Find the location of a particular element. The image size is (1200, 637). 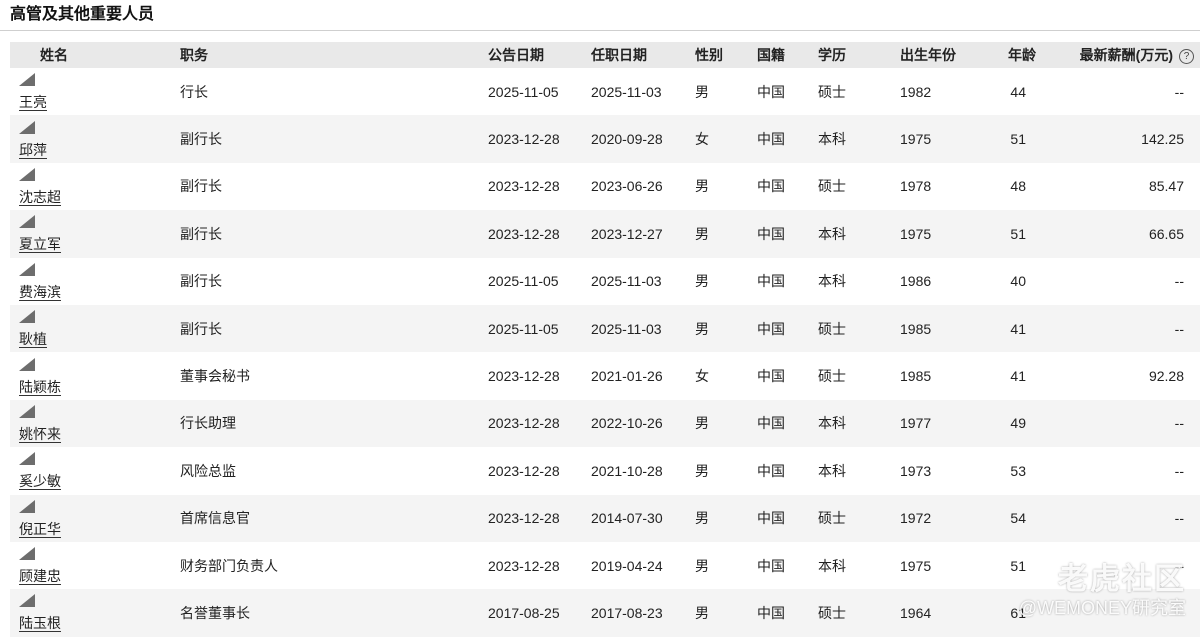

announce-date-cell: 2025-11-05 is located at coordinates (523, 91).